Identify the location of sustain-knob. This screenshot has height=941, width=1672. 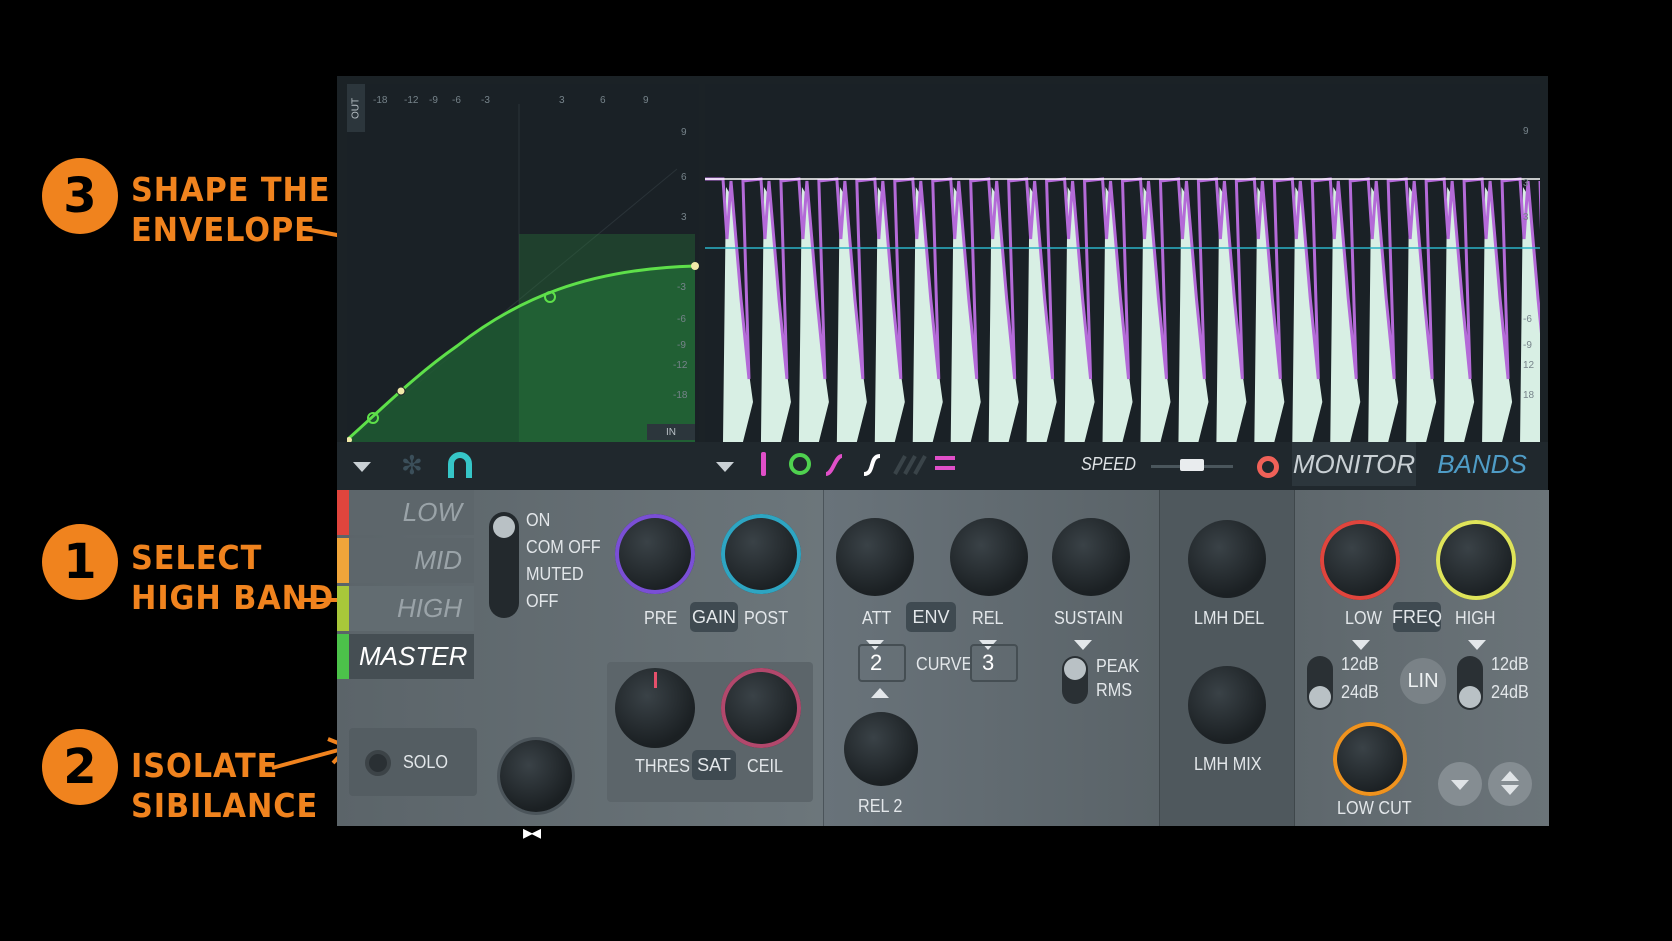
(1091, 557).